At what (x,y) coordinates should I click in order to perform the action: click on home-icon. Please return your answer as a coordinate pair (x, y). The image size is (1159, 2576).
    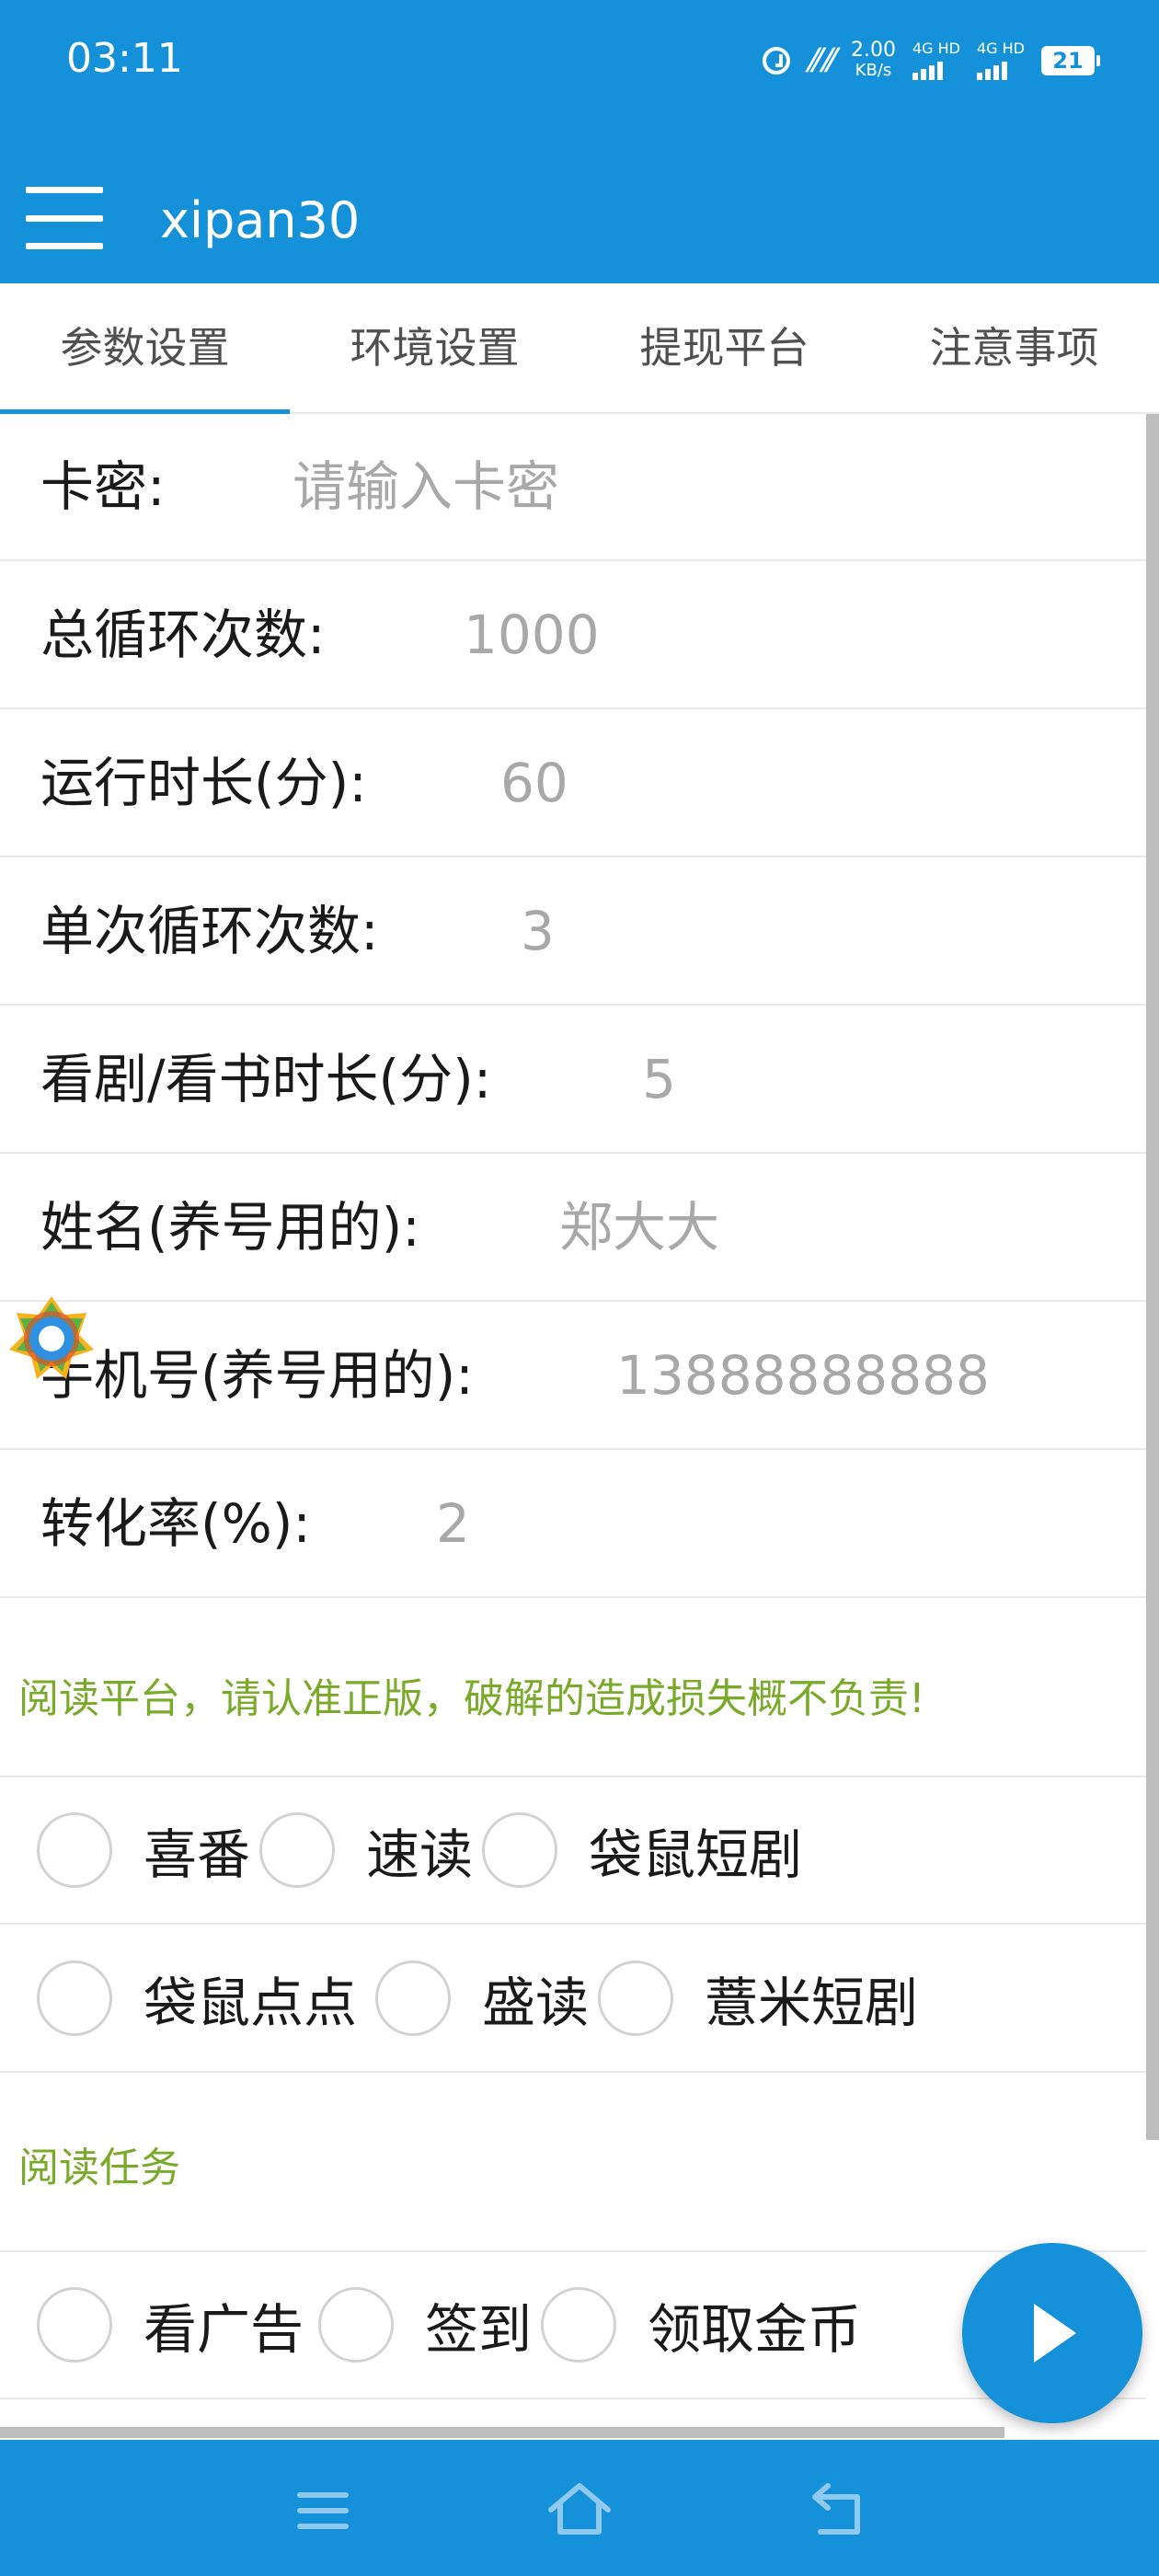
    Looking at the image, I should click on (579, 2510).